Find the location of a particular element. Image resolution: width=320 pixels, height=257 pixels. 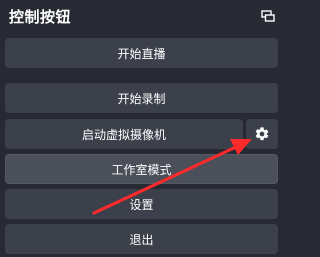

start-stream-label: 开始直播 is located at coordinates (141, 53).